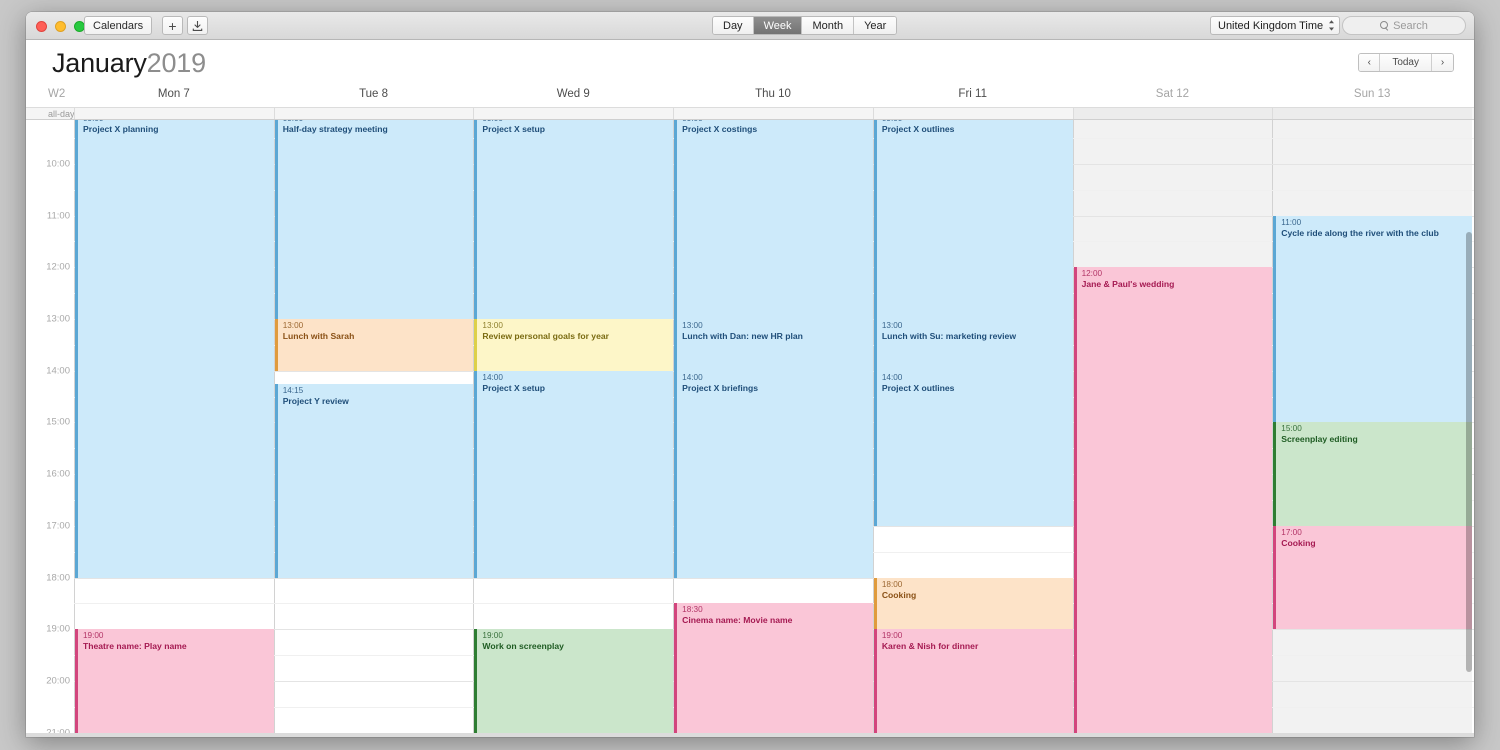 This screenshot has height=750, width=1500. I want to click on event-time: 18:00, so click(892, 584).